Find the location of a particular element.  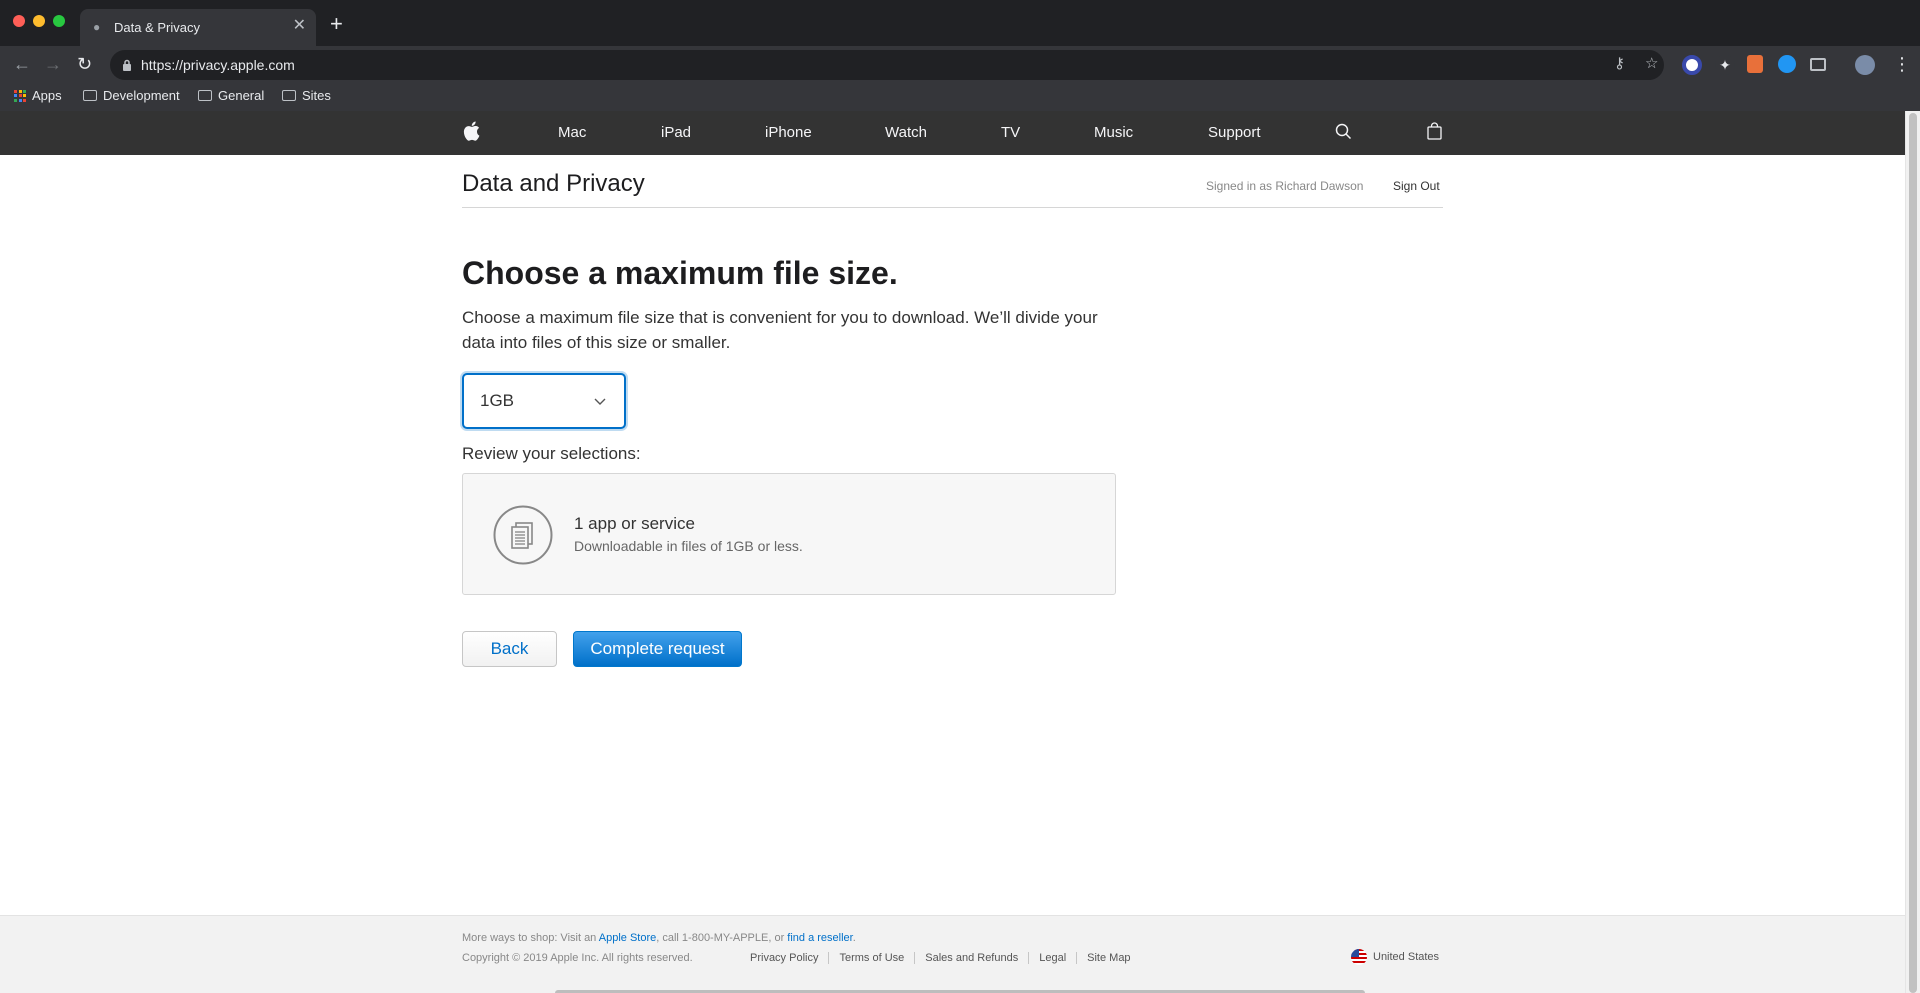

tab-strip: ● Data & Privacy ✕ + is located at coordinates (960, 23).